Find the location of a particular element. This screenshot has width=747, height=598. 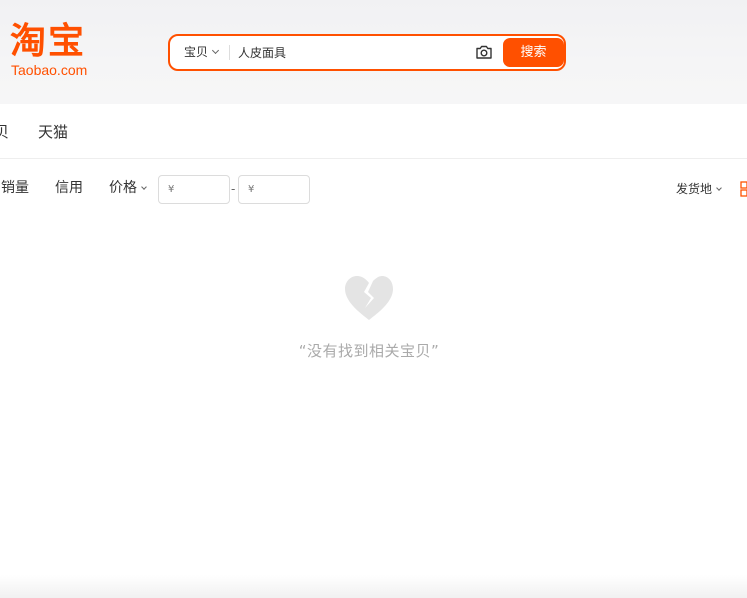

tab-bar: 贝 天猫 is located at coordinates (373, 131).